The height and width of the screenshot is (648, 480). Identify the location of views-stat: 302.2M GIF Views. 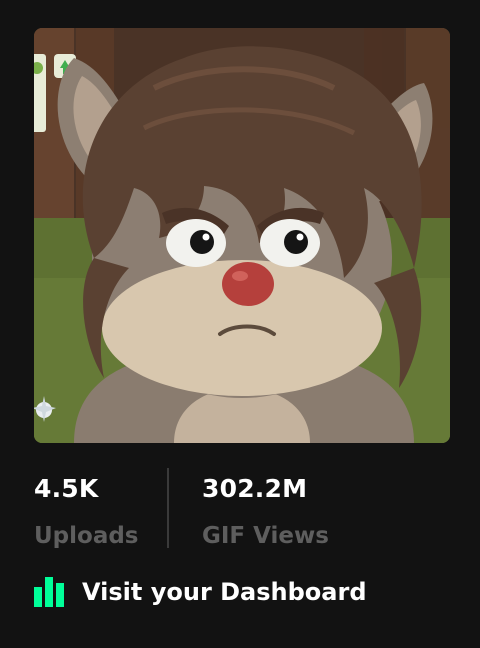
(265, 508).